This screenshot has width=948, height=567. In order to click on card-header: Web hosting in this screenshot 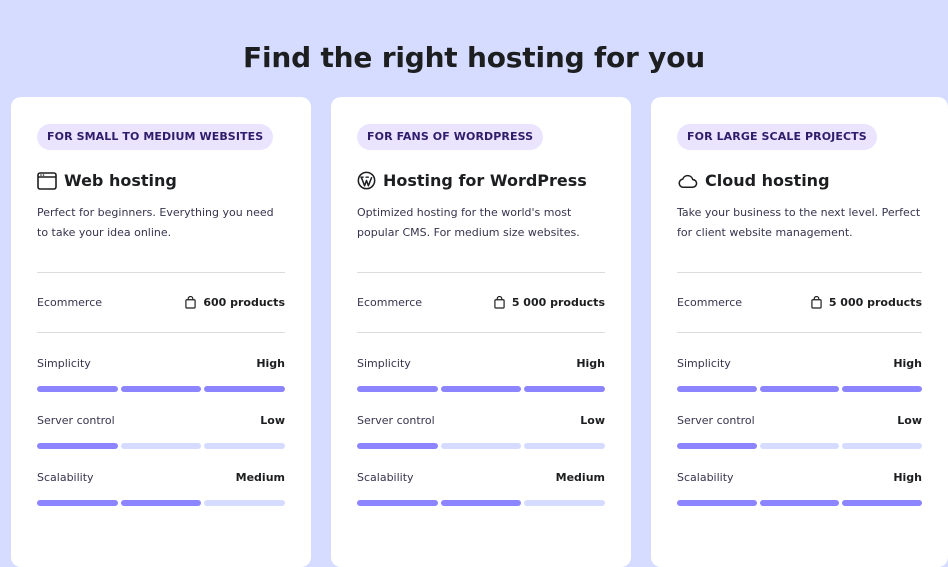, I will do `click(161, 180)`.